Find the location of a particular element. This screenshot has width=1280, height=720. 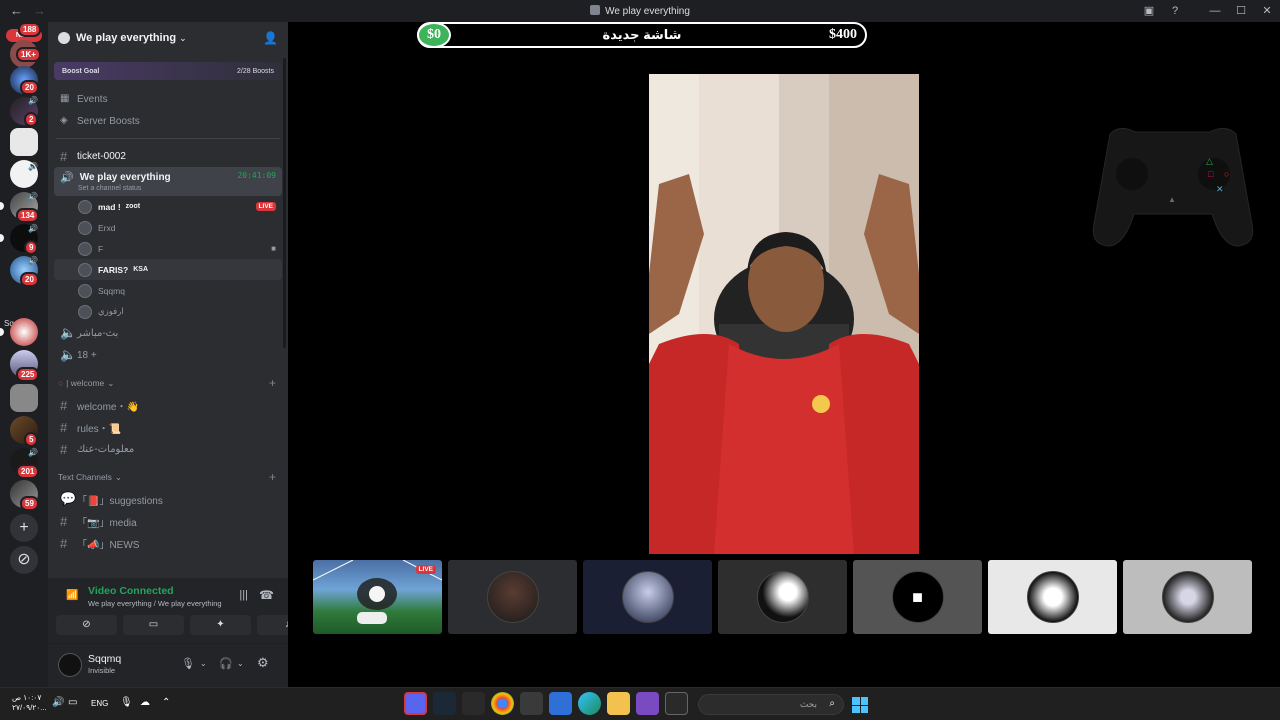

server-badge: 9 is located at coordinates (31, 247).